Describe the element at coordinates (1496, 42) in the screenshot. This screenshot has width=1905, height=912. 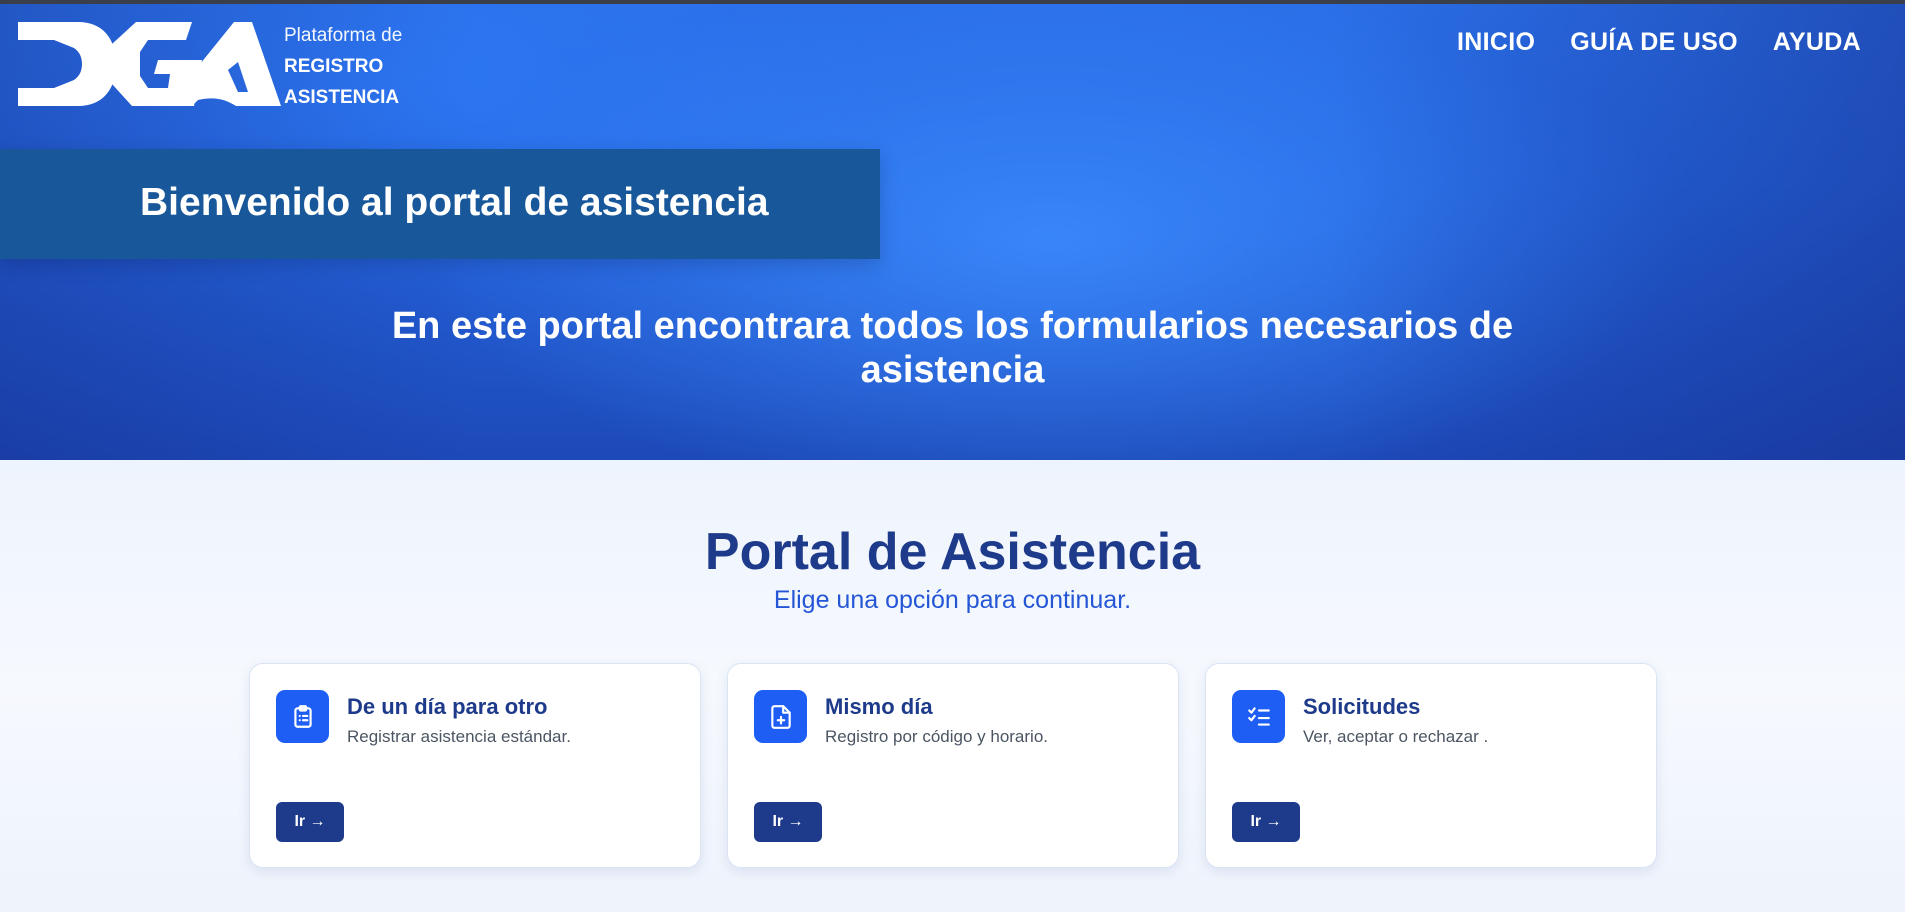
I see `nav-inicio: INICIO` at that location.